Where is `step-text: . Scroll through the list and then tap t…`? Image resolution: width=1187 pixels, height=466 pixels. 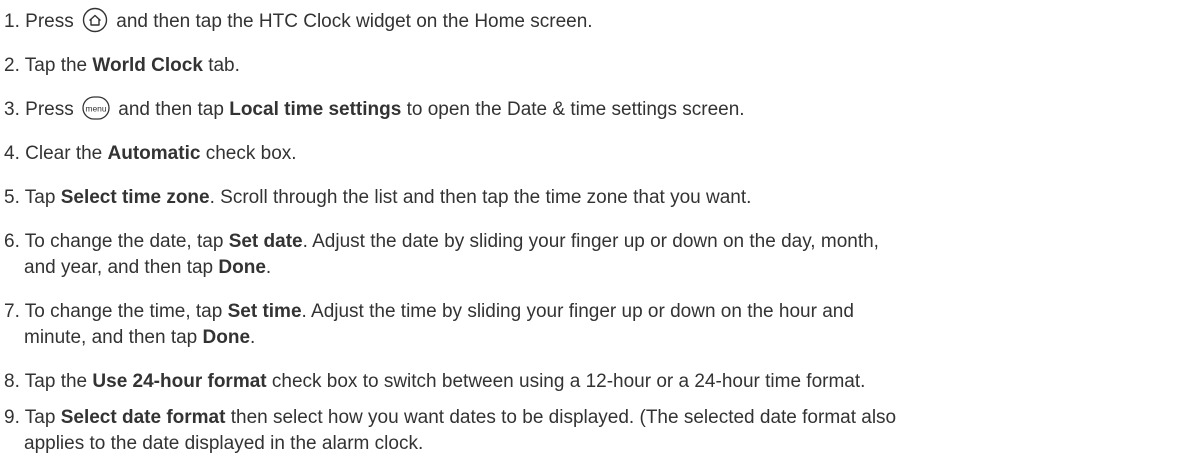
step-text: . Scroll through the list and then tap t… is located at coordinates (480, 197).